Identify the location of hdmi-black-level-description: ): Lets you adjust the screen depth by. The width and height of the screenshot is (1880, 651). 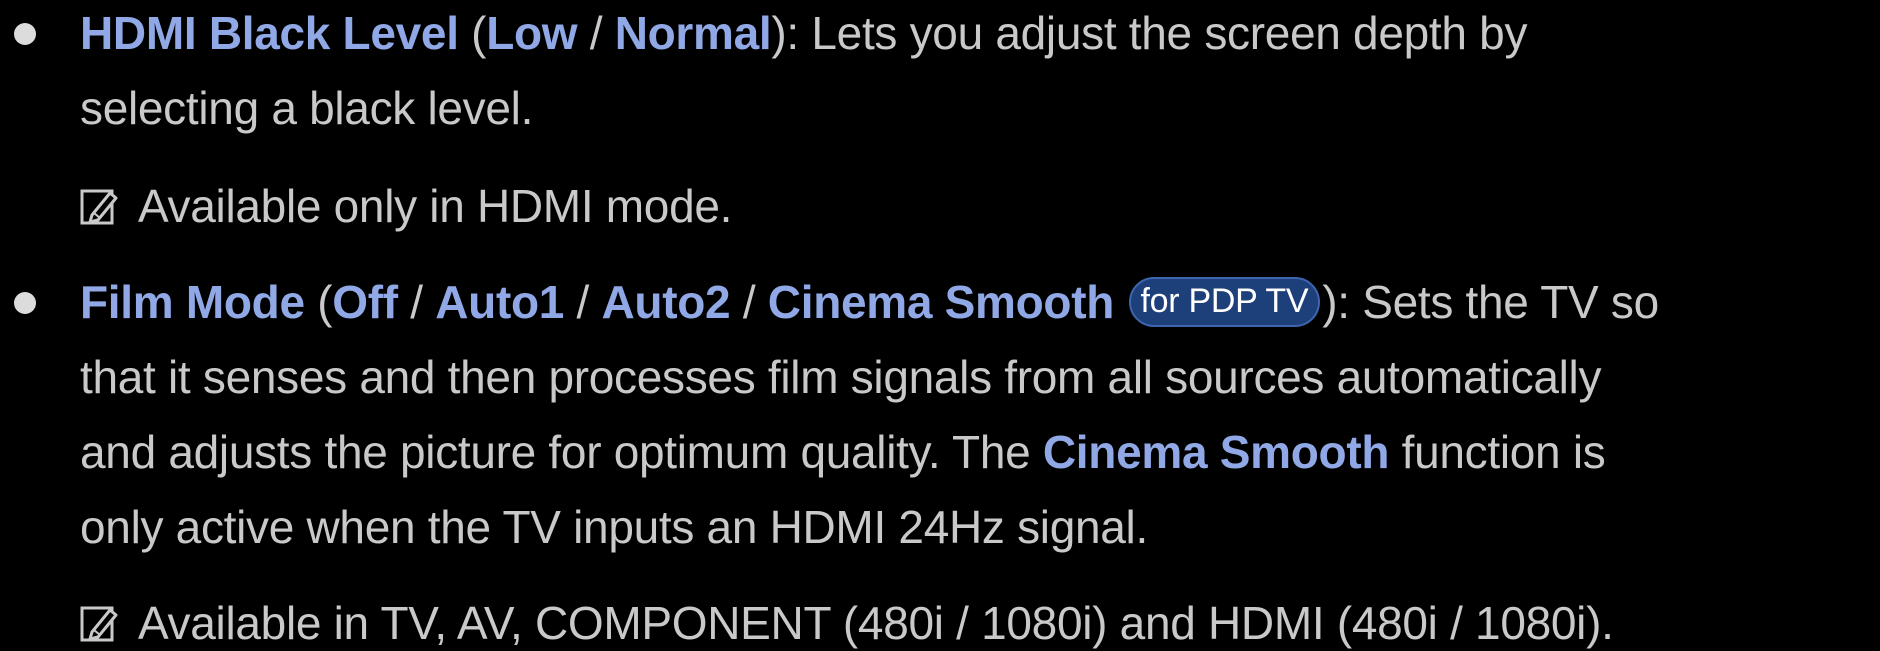
(1149, 33).